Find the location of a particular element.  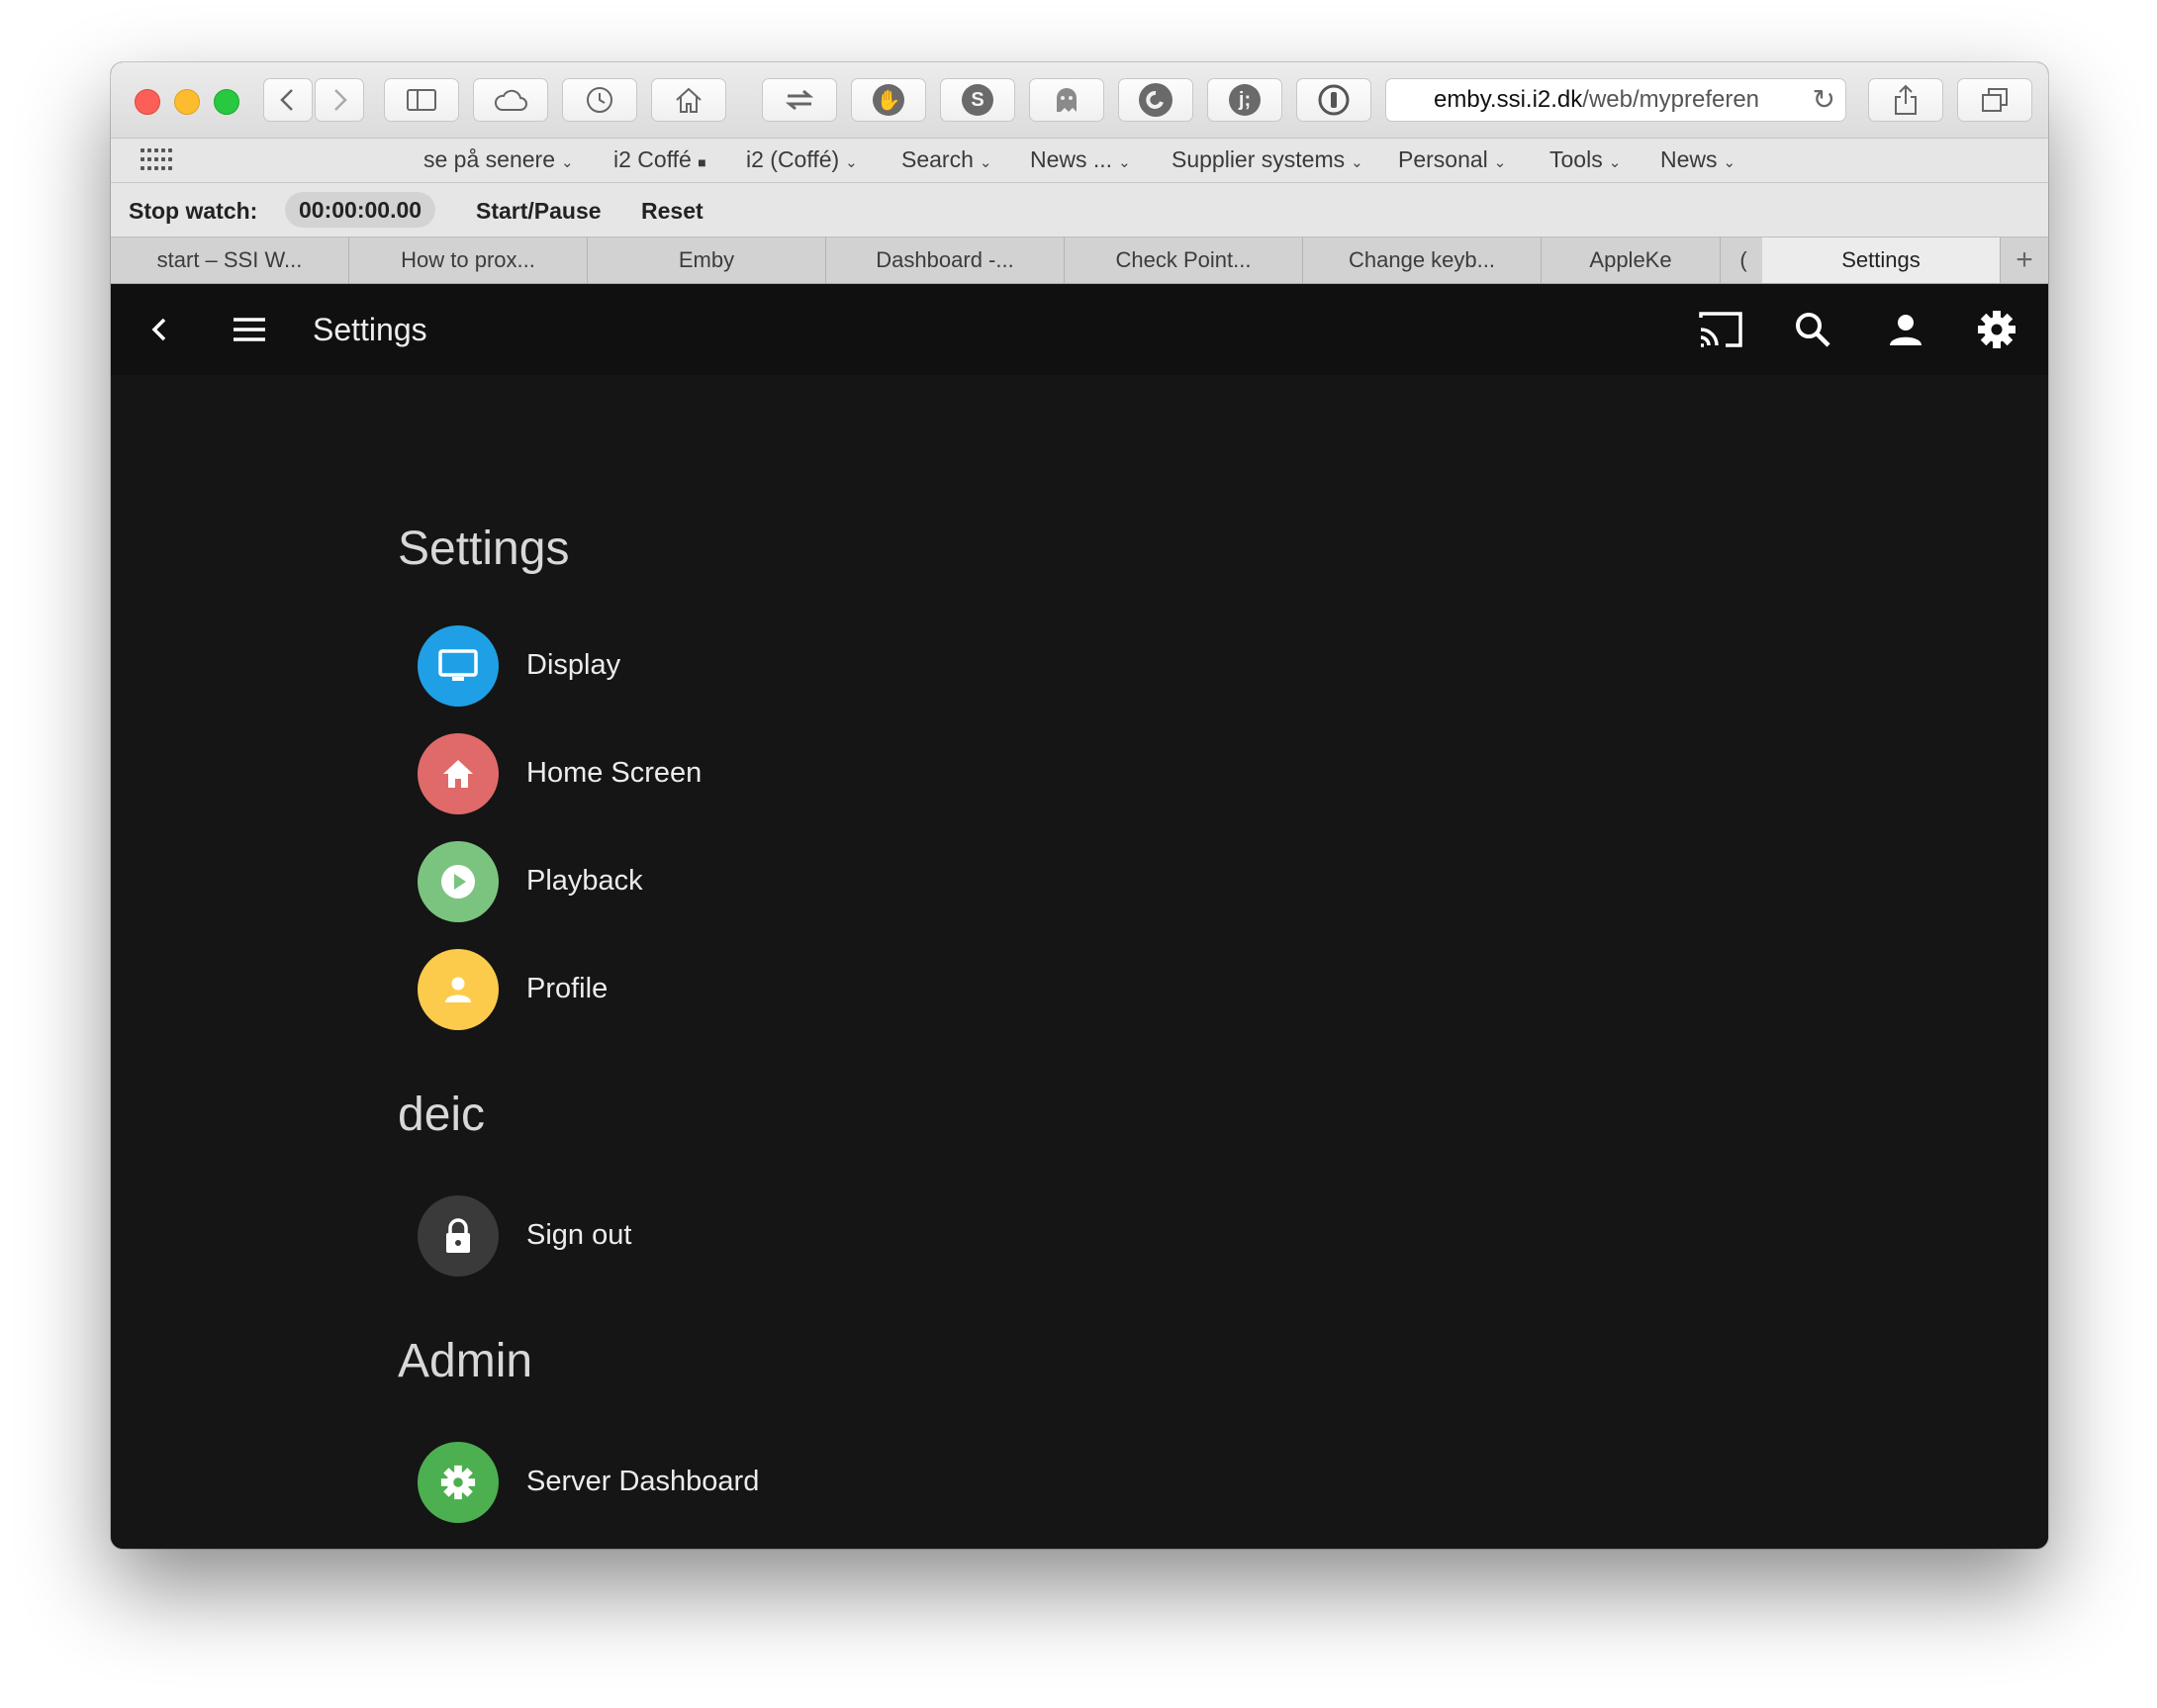

arrows-icon is located at coordinates (799, 100).